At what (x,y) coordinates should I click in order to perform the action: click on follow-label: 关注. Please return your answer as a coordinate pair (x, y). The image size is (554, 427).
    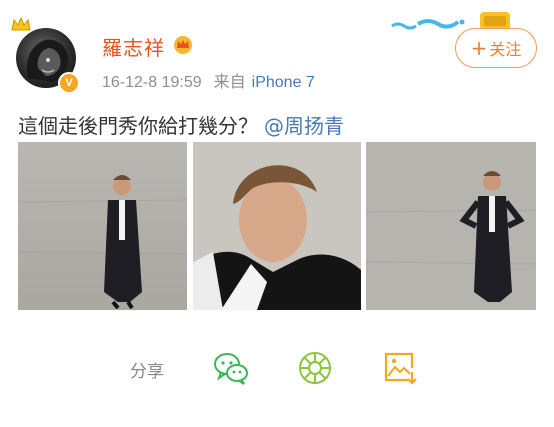
    Looking at the image, I should click on (505, 49).